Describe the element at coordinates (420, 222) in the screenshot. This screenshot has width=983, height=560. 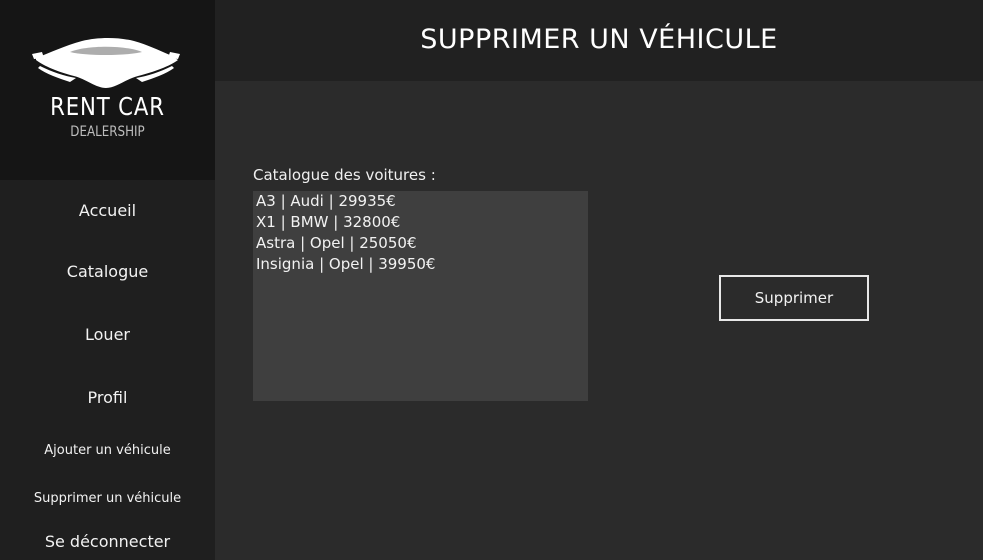
I see `list-item: X1 | BMW | 32800€` at that location.